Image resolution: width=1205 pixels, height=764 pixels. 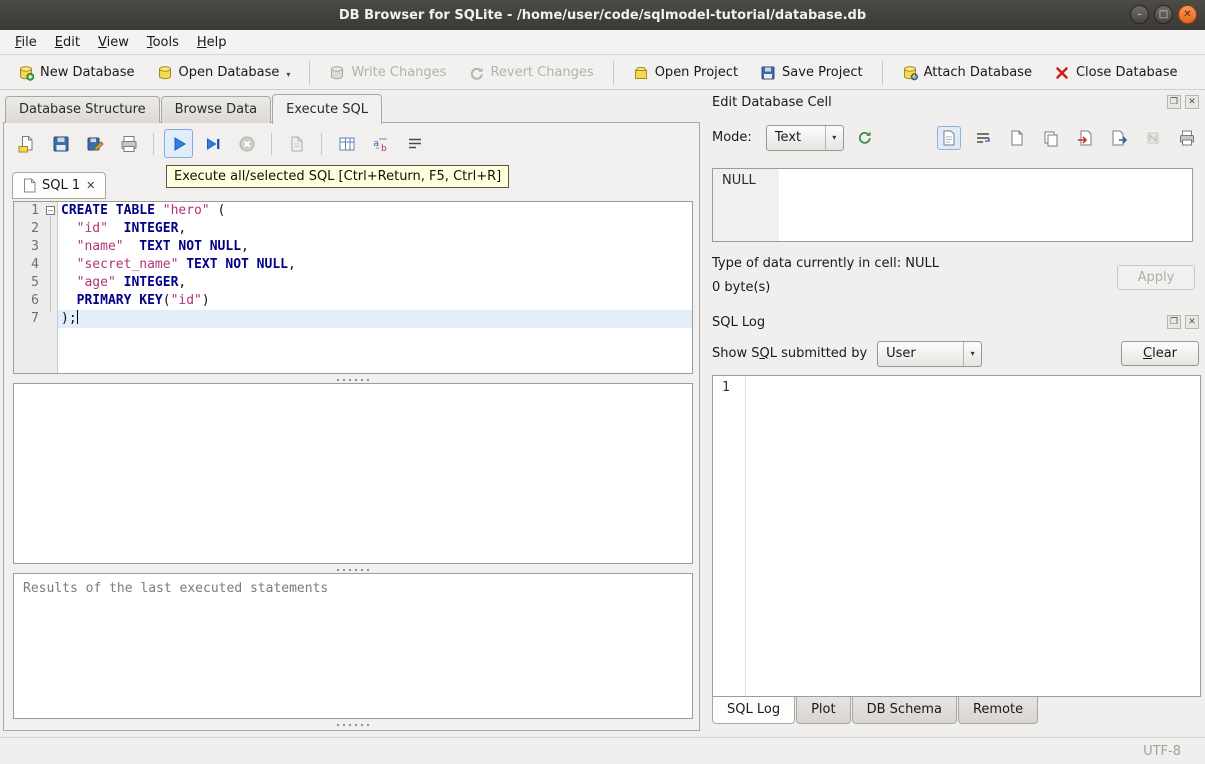 I want to click on edit-cell-float-icon: ❐, so click(x=1174, y=102).